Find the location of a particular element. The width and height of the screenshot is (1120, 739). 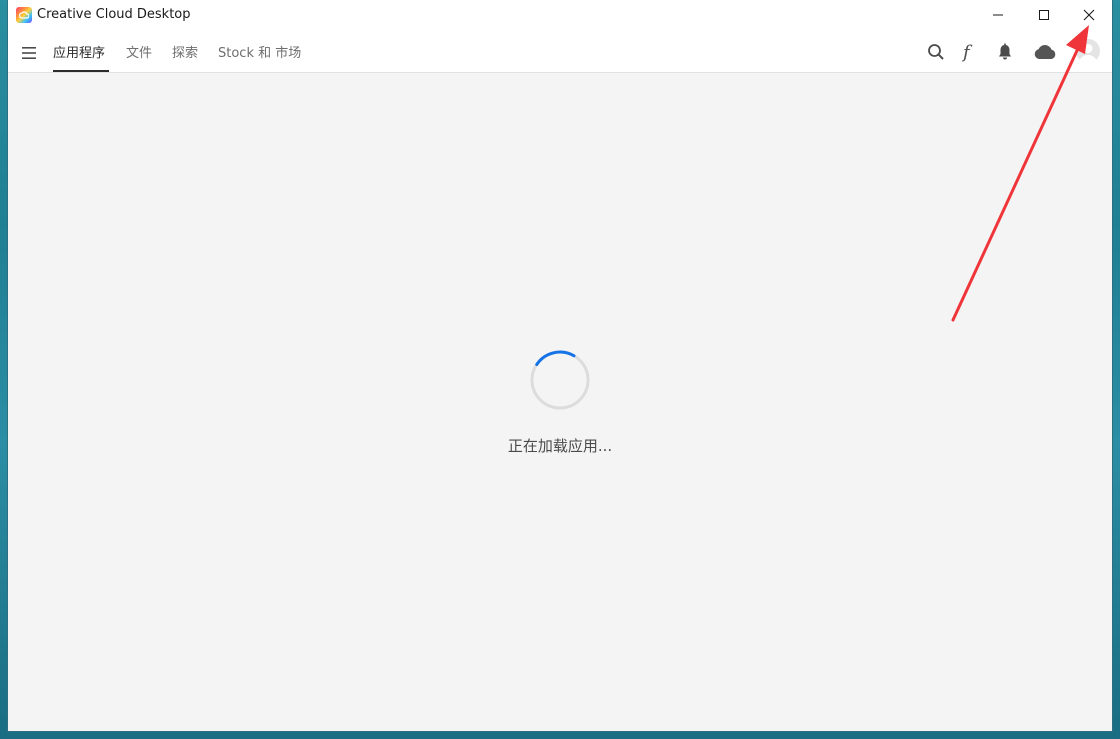

tab-apps: 应用程序 is located at coordinates (79, 51).